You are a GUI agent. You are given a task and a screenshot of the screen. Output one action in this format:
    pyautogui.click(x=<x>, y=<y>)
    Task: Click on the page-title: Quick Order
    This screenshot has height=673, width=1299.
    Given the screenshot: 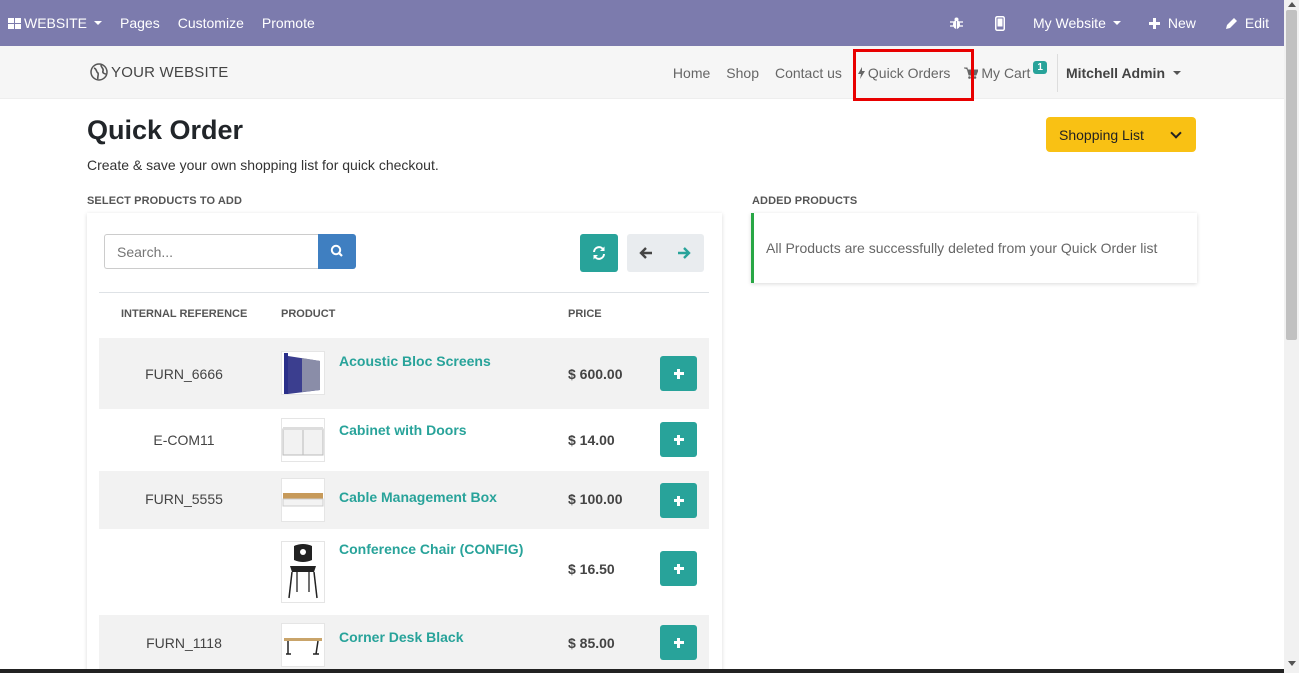 What is the action you would take?
    pyautogui.click(x=165, y=130)
    